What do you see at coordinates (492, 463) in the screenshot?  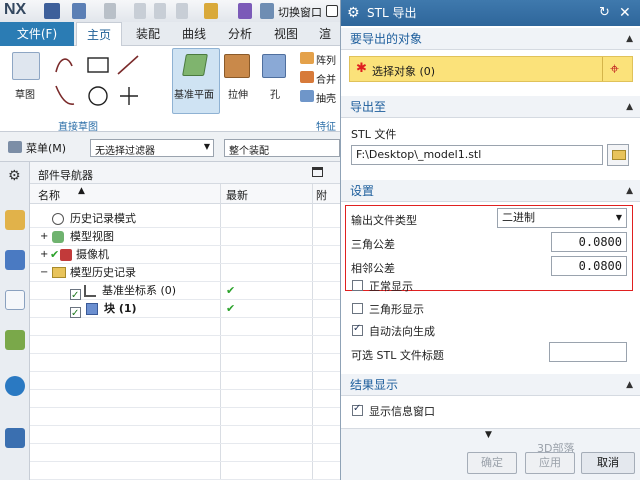 I see `ok-button: 确定` at bounding box center [492, 463].